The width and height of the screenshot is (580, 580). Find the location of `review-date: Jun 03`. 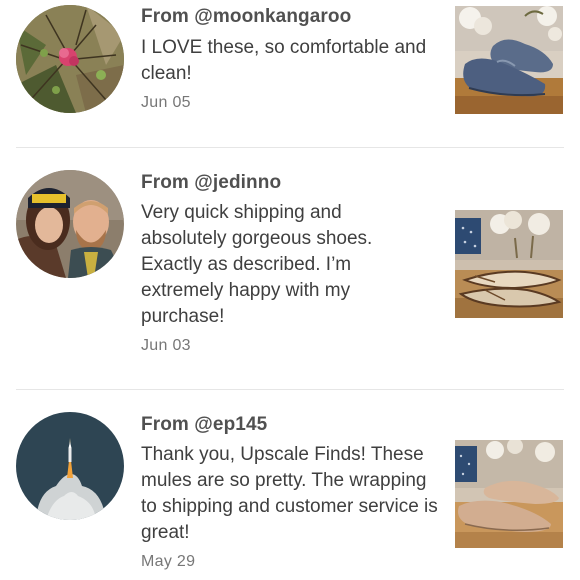

review-date: Jun 03 is located at coordinates (166, 345).